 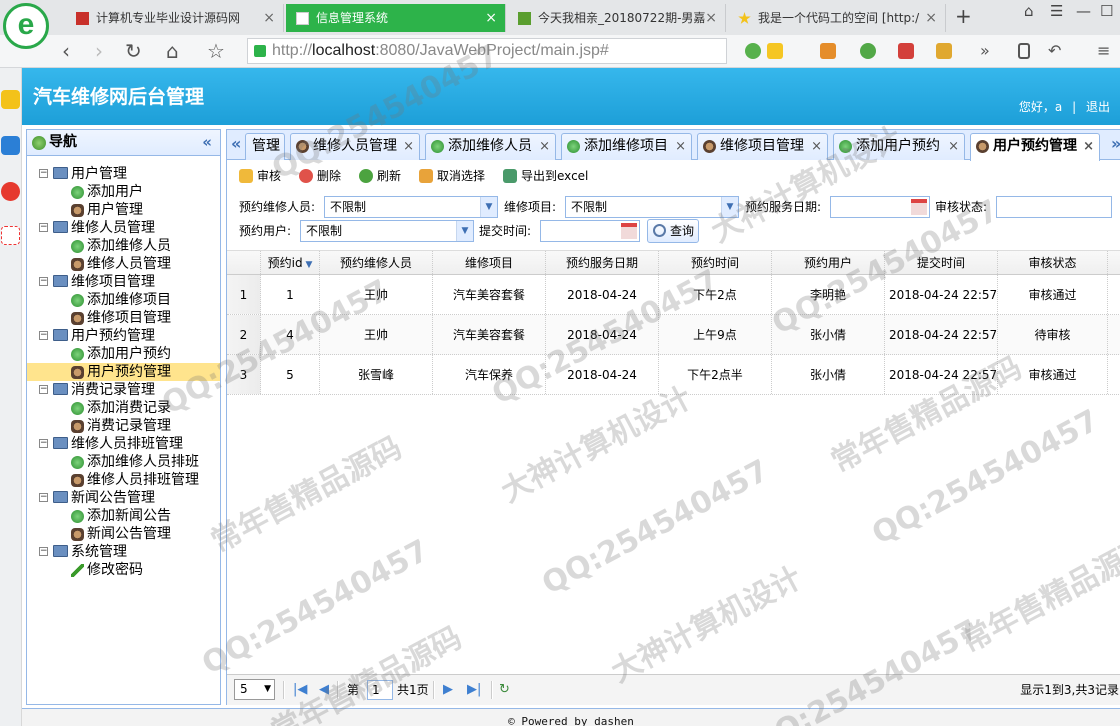 What do you see at coordinates (828, 262) in the screenshot?
I see `column-header: 预约用户` at bounding box center [828, 262].